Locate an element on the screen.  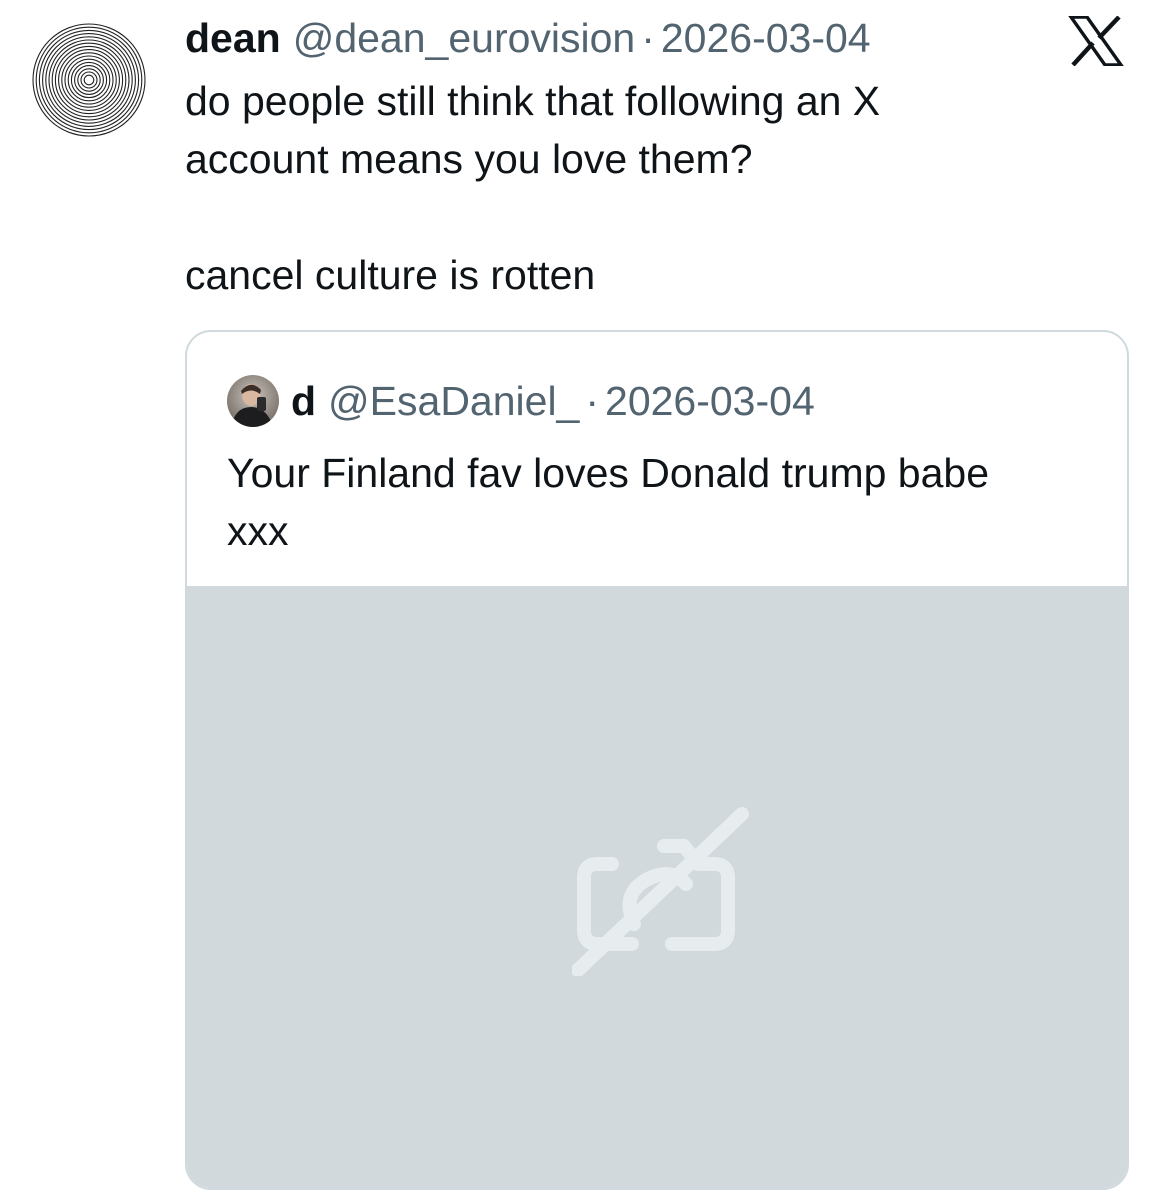
camera-off-icon is located at coordinates (660, 891).